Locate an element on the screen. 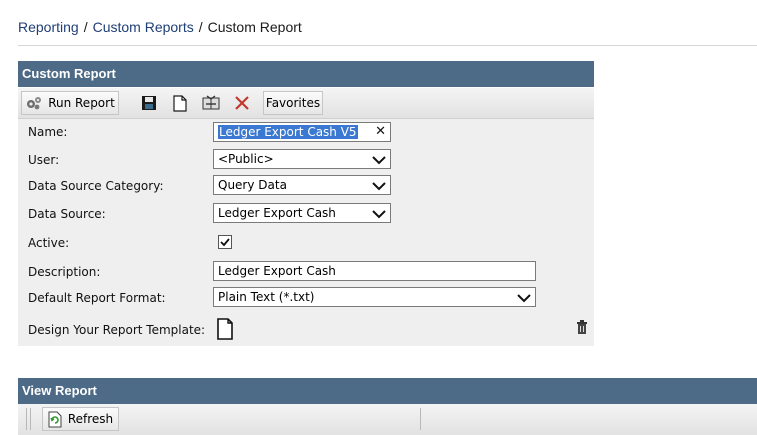  data-source-category-value: Query Data is located at coordinates (252, 185).